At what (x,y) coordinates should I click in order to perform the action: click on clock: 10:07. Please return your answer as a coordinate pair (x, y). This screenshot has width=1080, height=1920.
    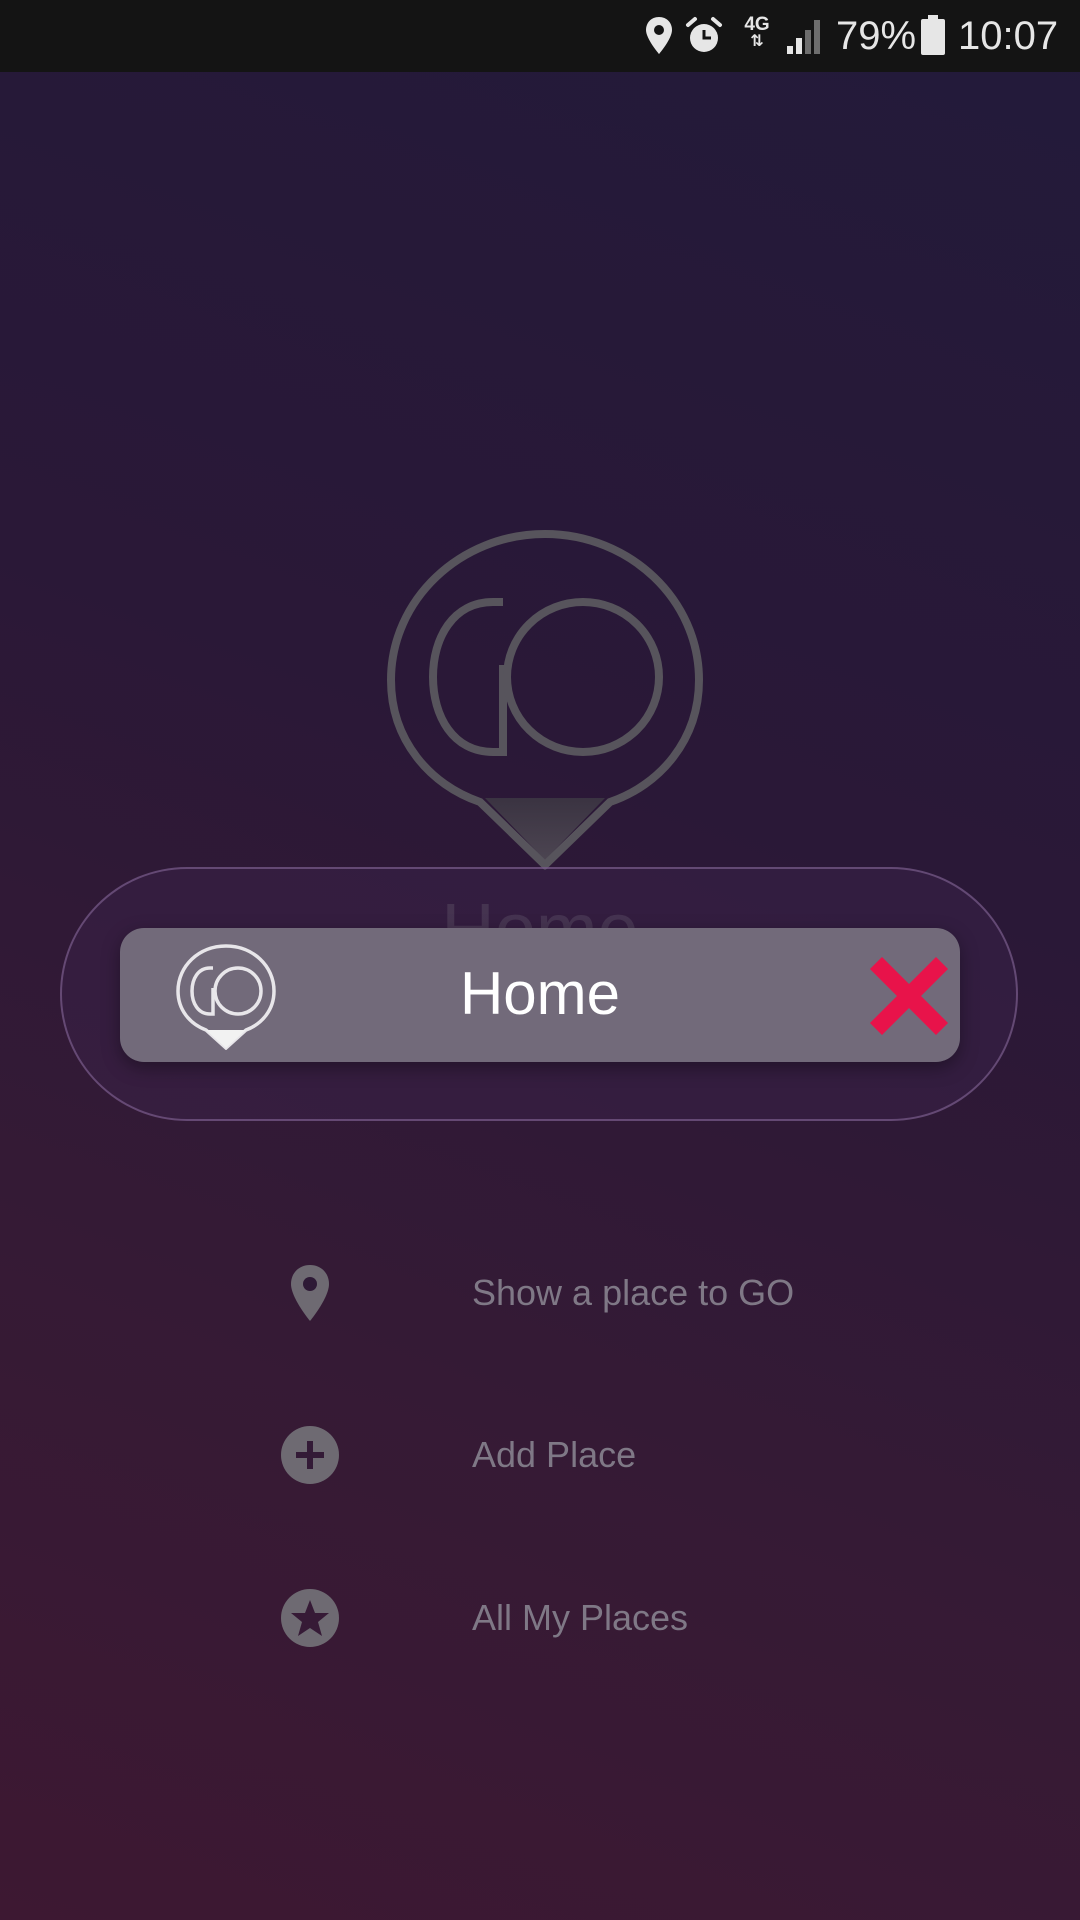
    Looking at the image, I should click on (1008, 36).